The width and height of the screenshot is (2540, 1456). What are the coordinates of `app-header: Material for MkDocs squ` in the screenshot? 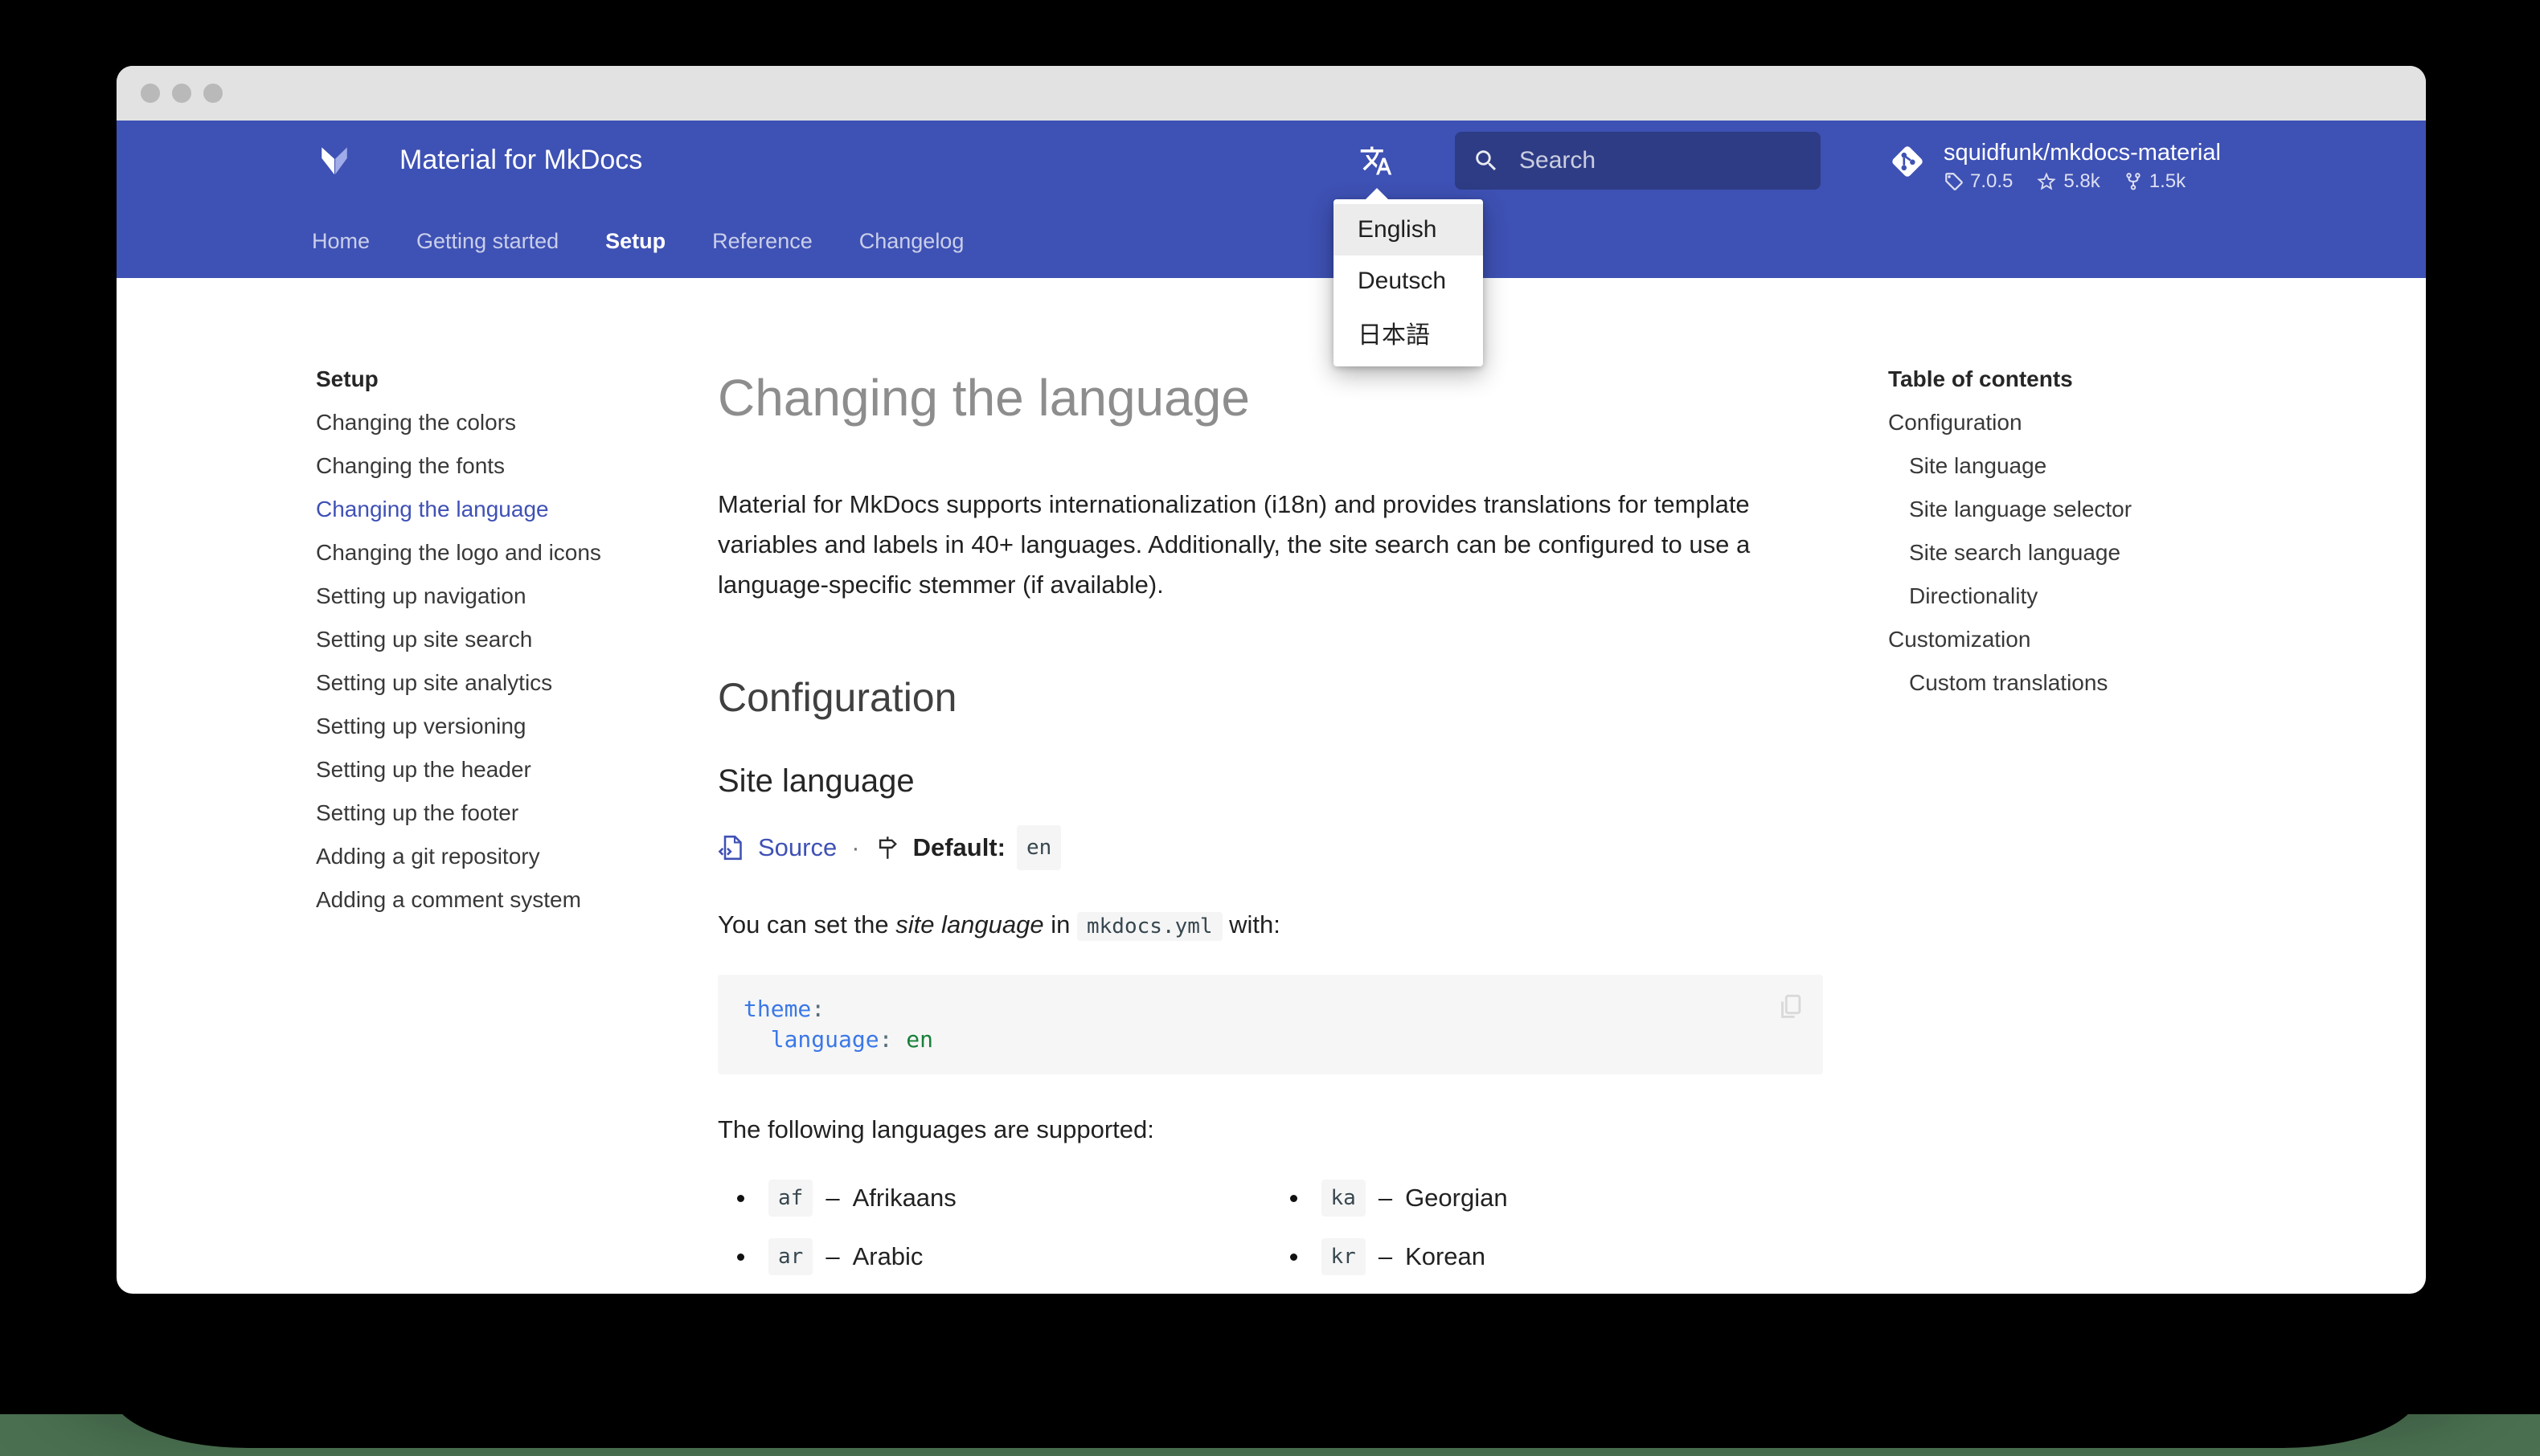 It's located at (1271, 199).